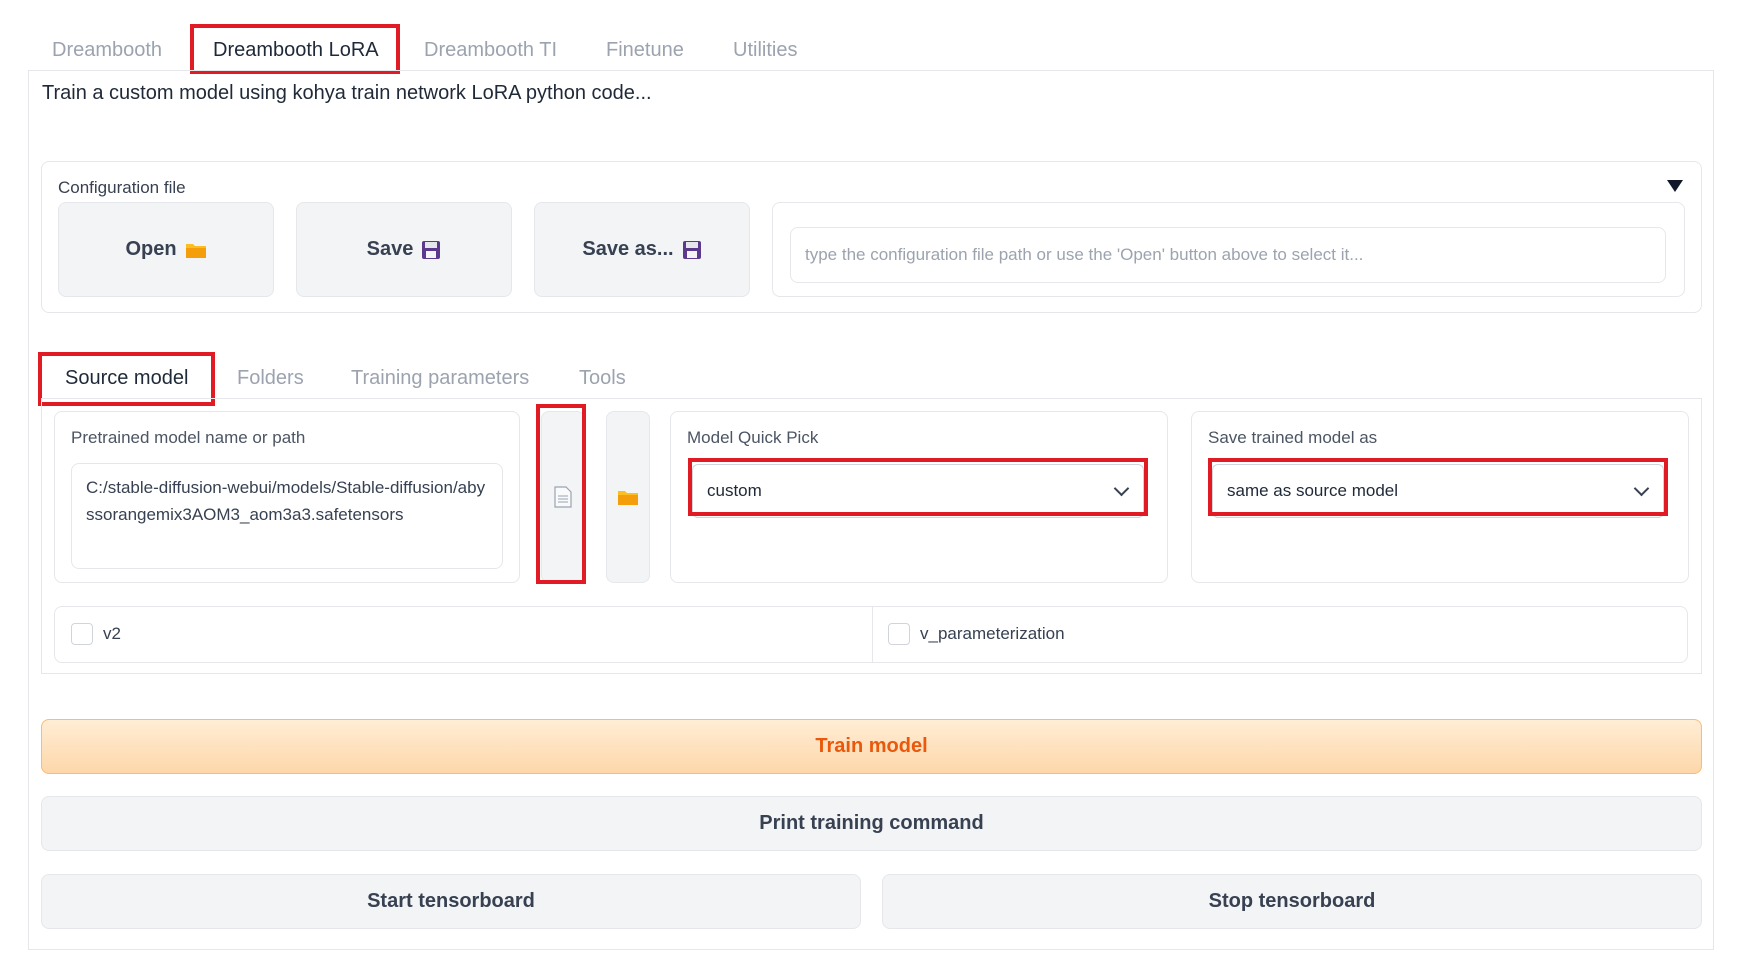 This screenshot has width=1742, height=979. Describe the element at coordinates (296, 50) in the screenshot. I see `tab-dreambooth-lora: Dreambooth LoRA` at that location.